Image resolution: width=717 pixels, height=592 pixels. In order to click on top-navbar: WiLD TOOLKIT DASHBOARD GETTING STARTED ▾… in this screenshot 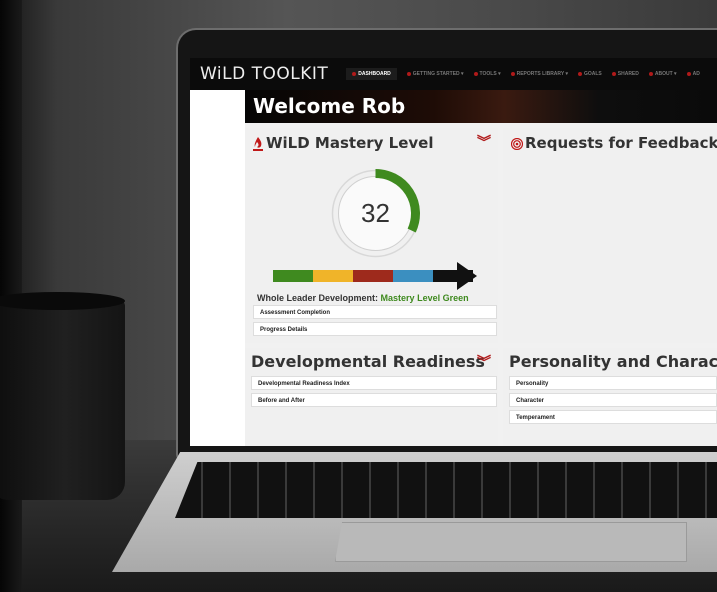, I will do `click(453, 74)`.